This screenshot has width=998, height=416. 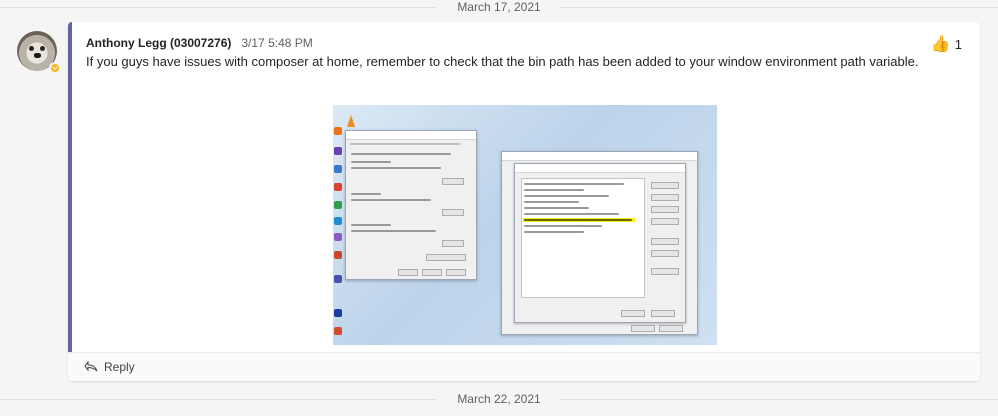 What do you see at coordinates (55, 68) in the screenshot?
I see `status-away-icon` at bounding box center [55, 68].